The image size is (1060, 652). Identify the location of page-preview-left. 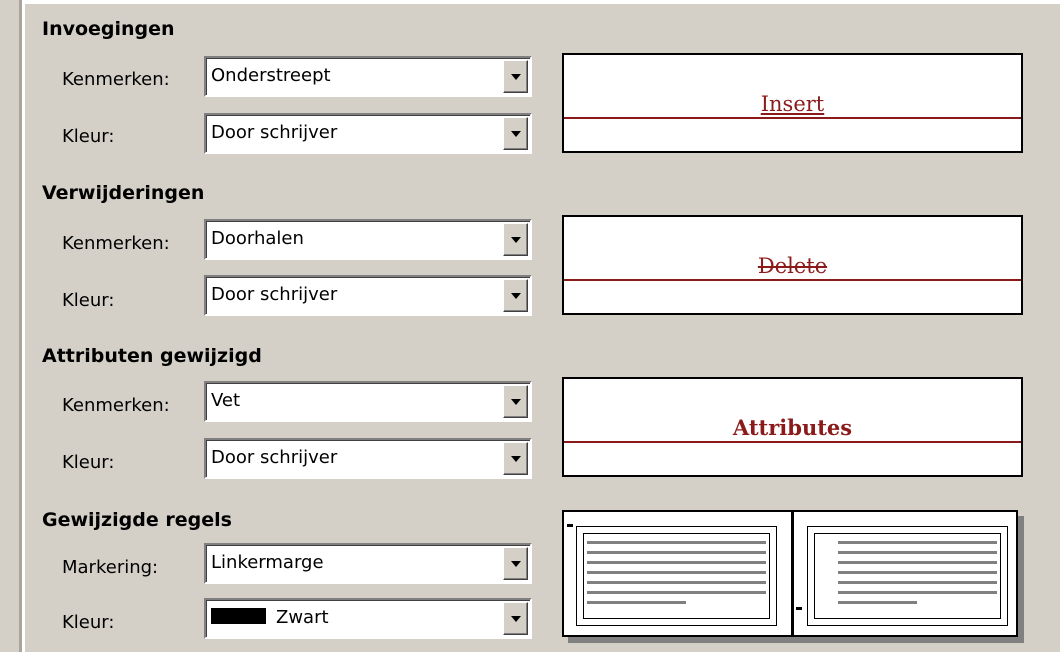
(676, 576).